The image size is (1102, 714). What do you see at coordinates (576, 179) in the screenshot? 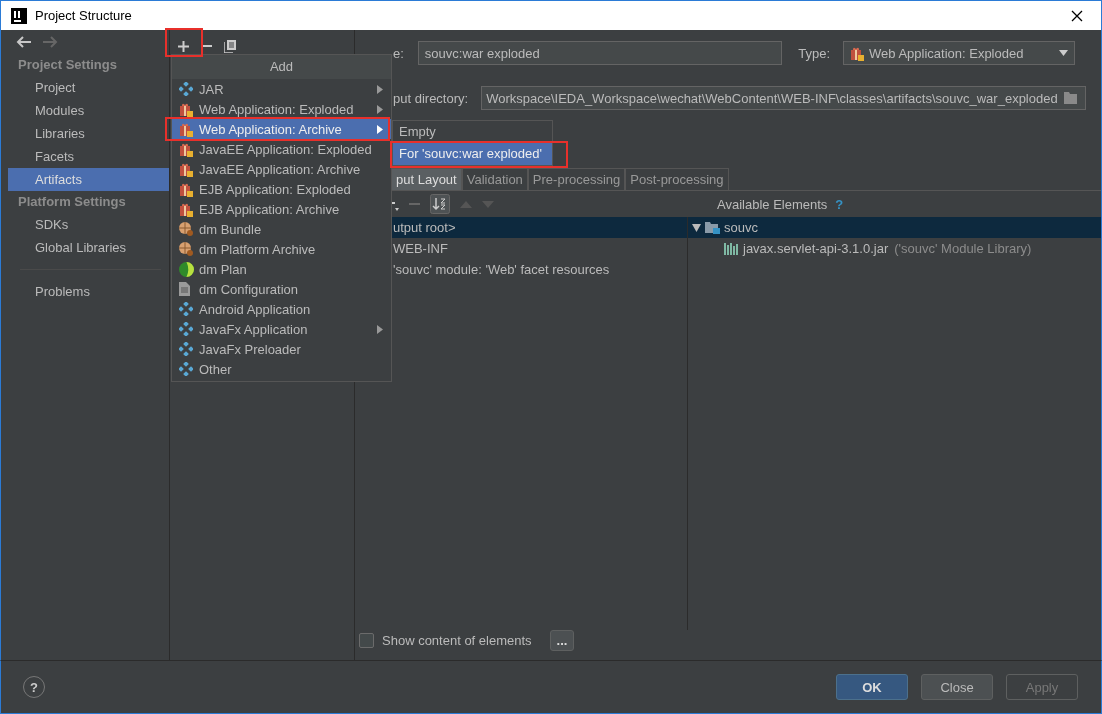
I see `tab: Pre-processing` at bounding box center [576, 179].